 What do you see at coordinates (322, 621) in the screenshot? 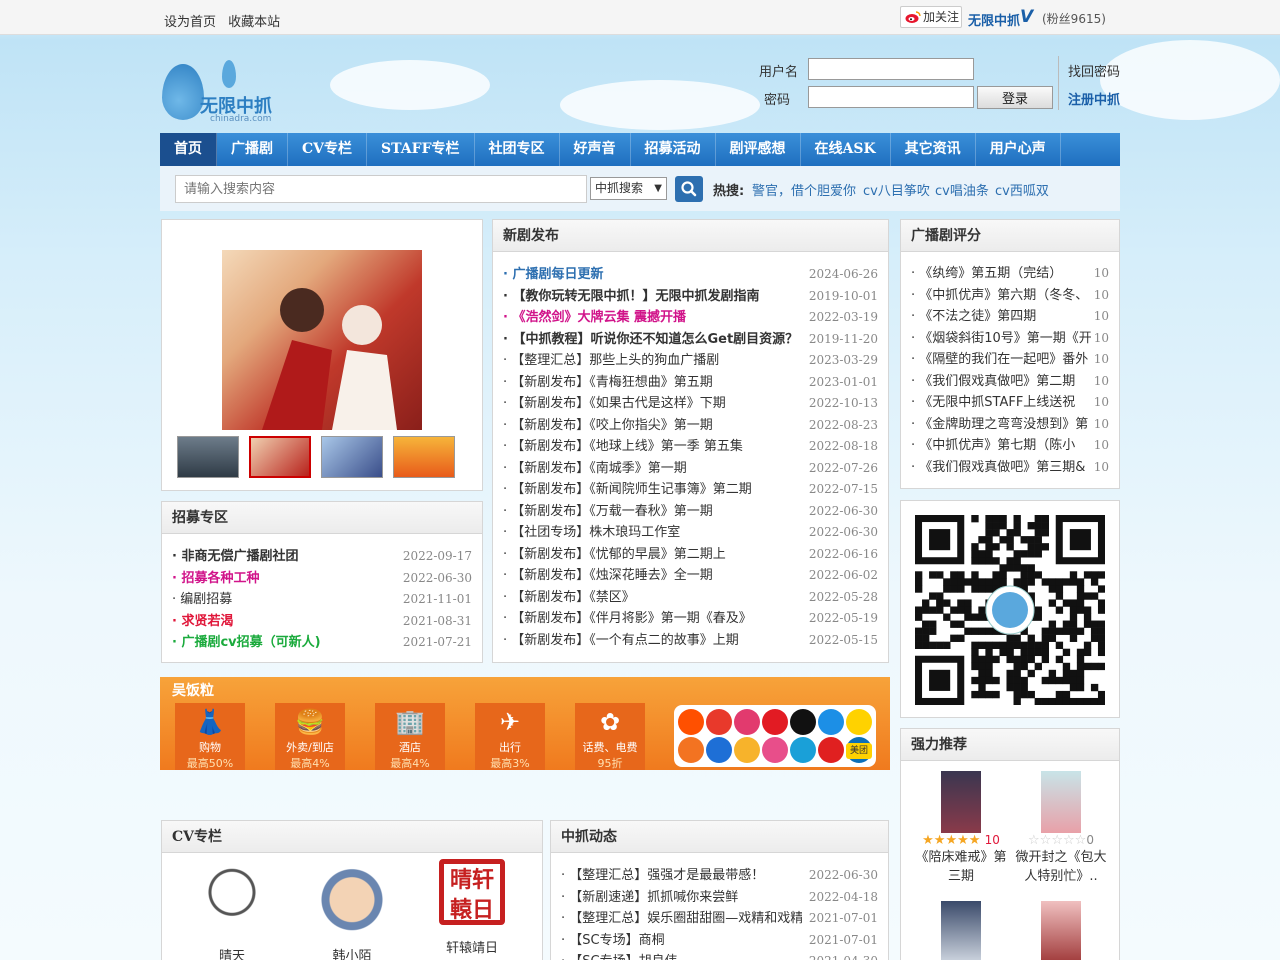
I see `list-item: · 求贤若渴 2021-08-31` at bounding box center [322, 621].